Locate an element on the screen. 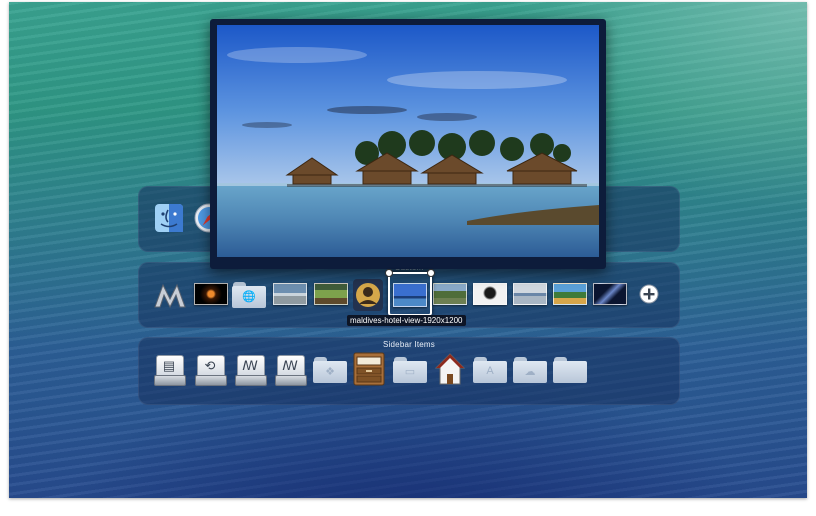 Image resolution: width=816 pixels, height=516 pixels. globe-folder-icon: 🌐 is located at coordinates (249, 295).